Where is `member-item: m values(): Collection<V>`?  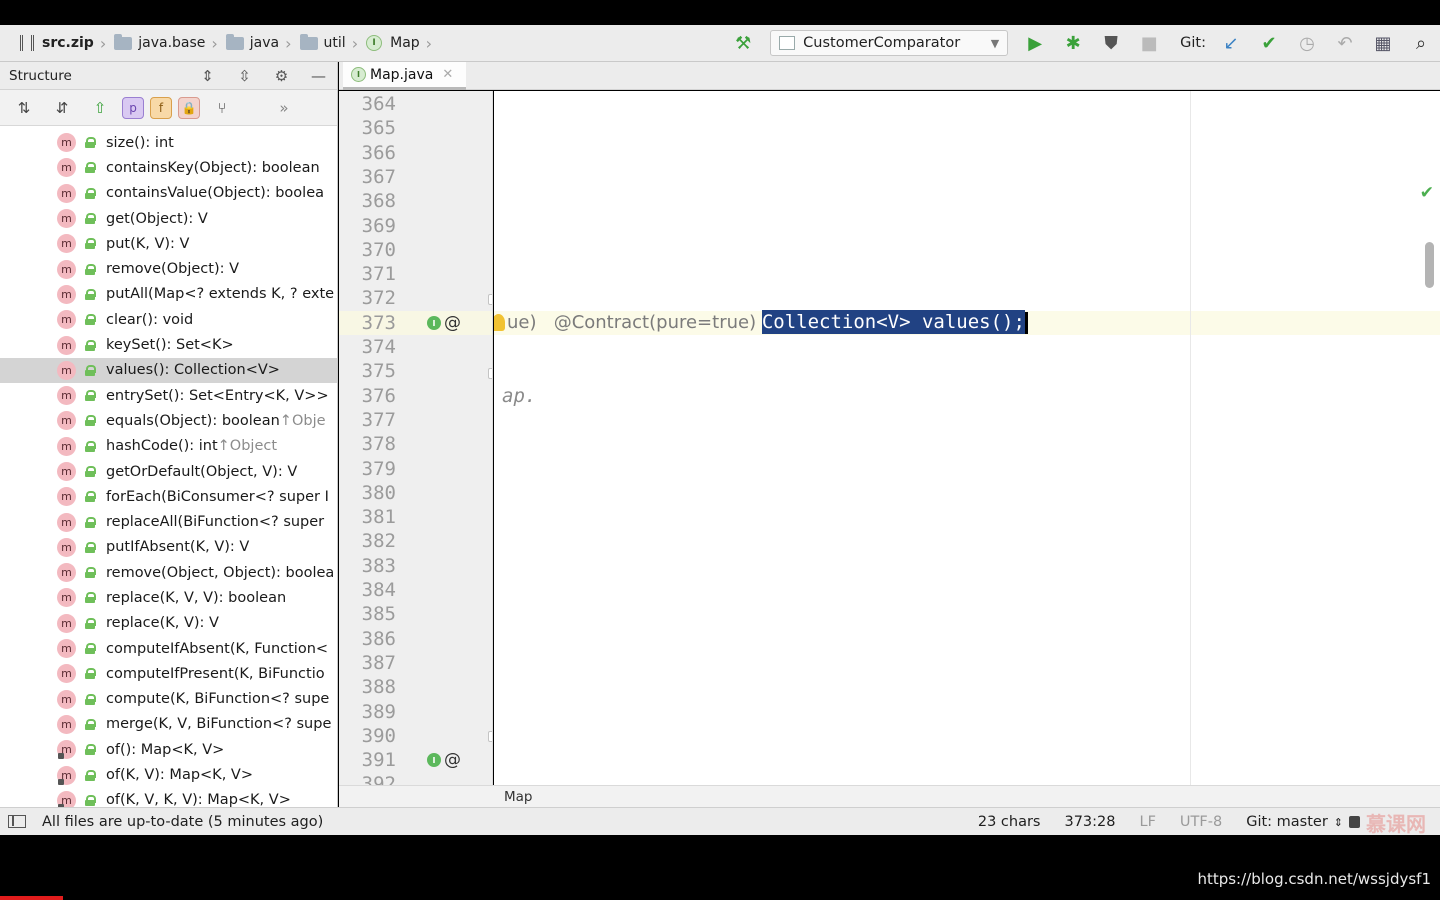
member-item: m values(): Collection<V> is located at coordinates (168, 370).